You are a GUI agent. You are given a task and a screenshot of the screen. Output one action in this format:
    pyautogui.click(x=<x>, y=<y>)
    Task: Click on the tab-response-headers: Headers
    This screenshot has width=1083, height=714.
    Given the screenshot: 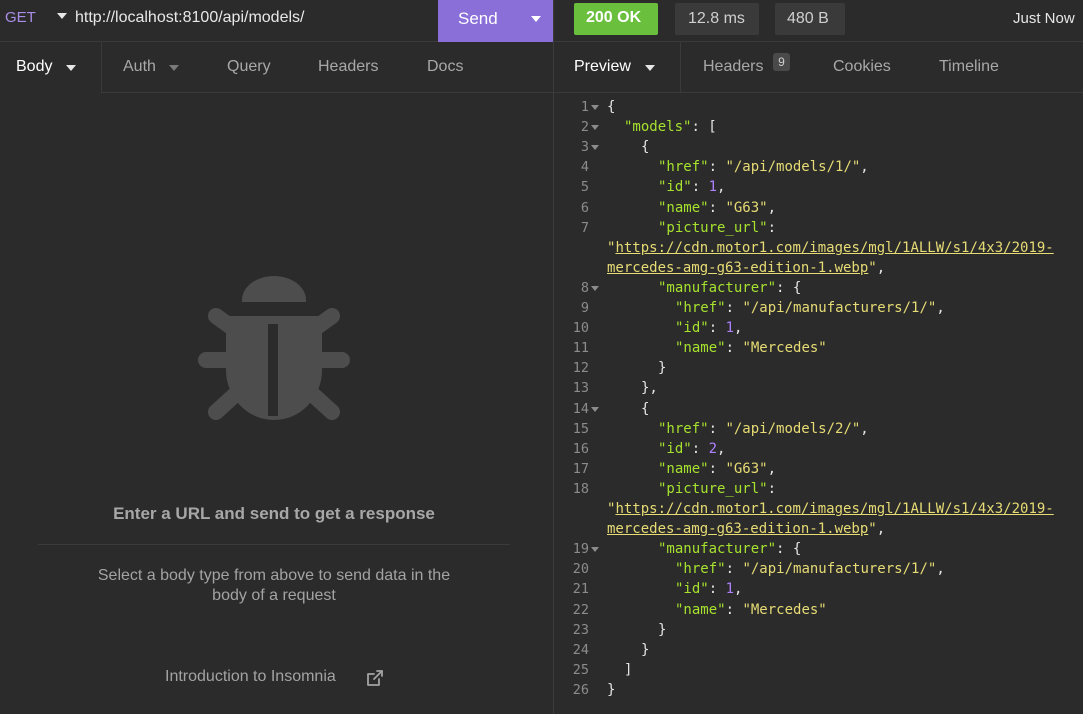 What is the action you would take?
    pyautogui.click(x=733, y=67)
    